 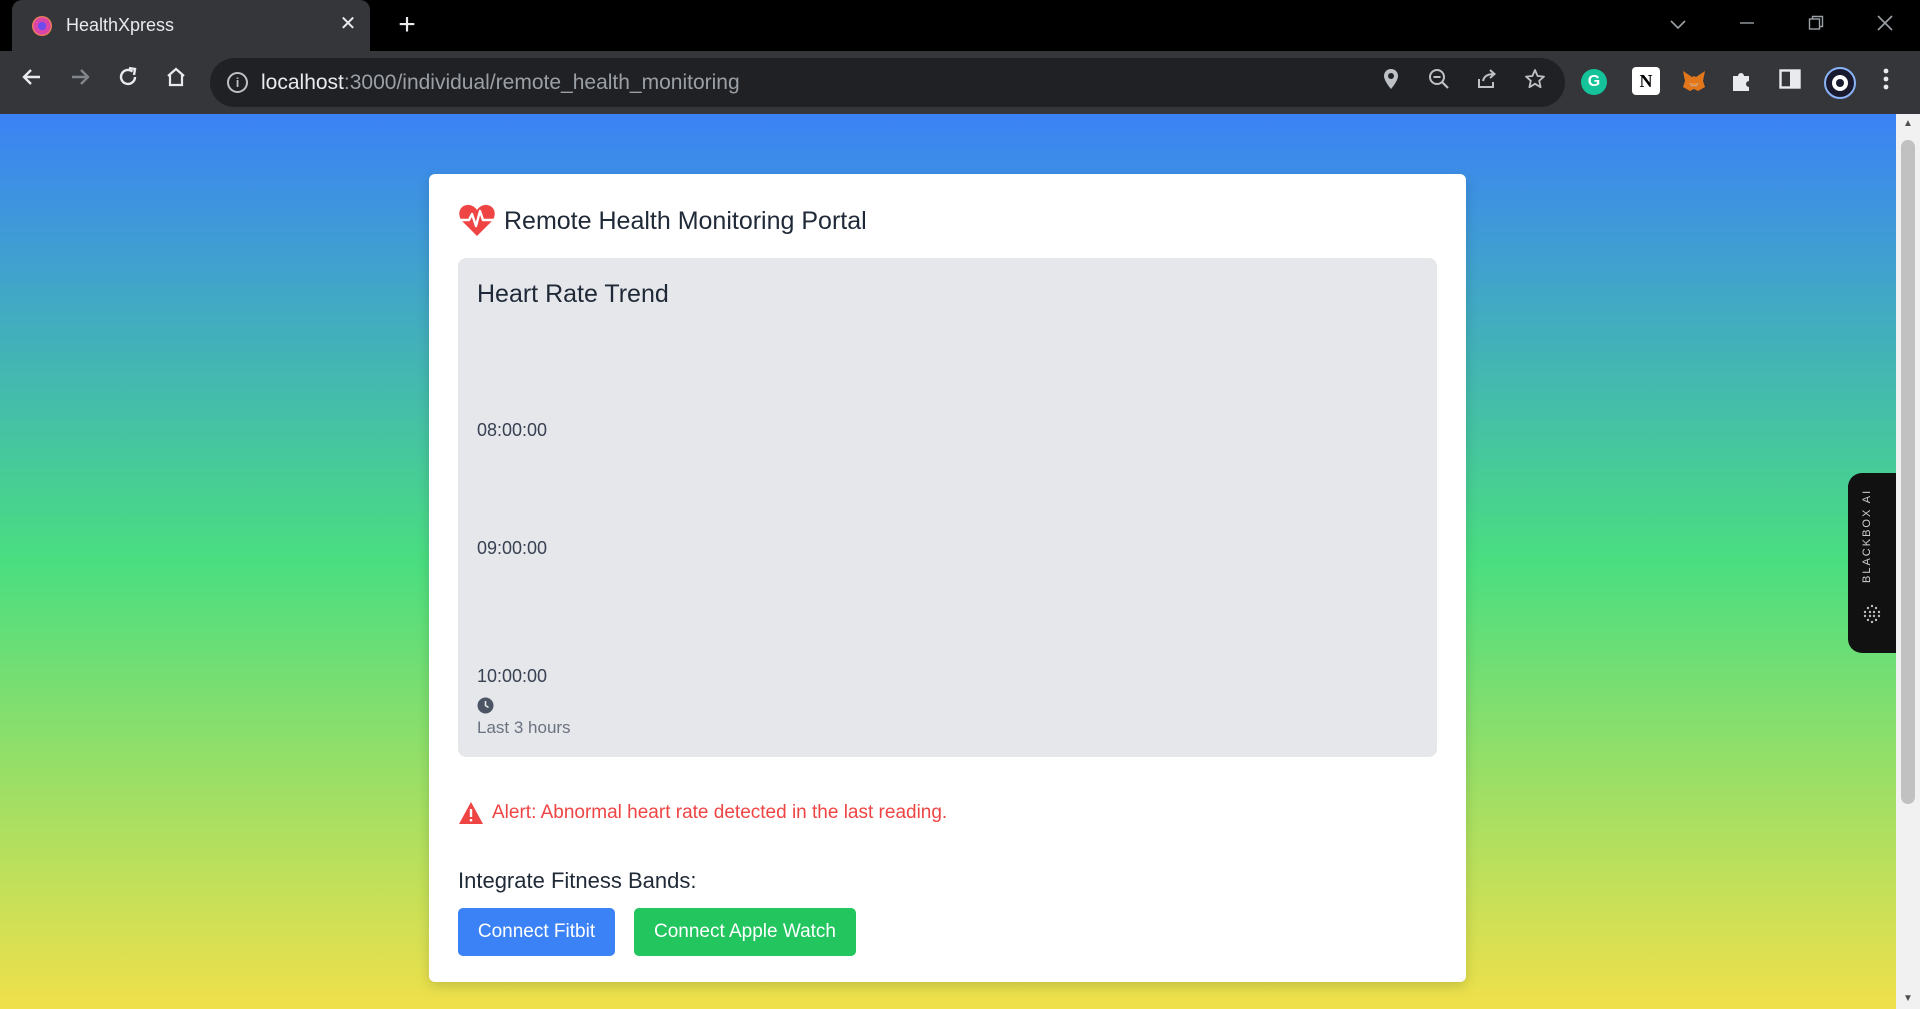 I want to click on time-label: 09:00:00, so click(x=512, y=548).